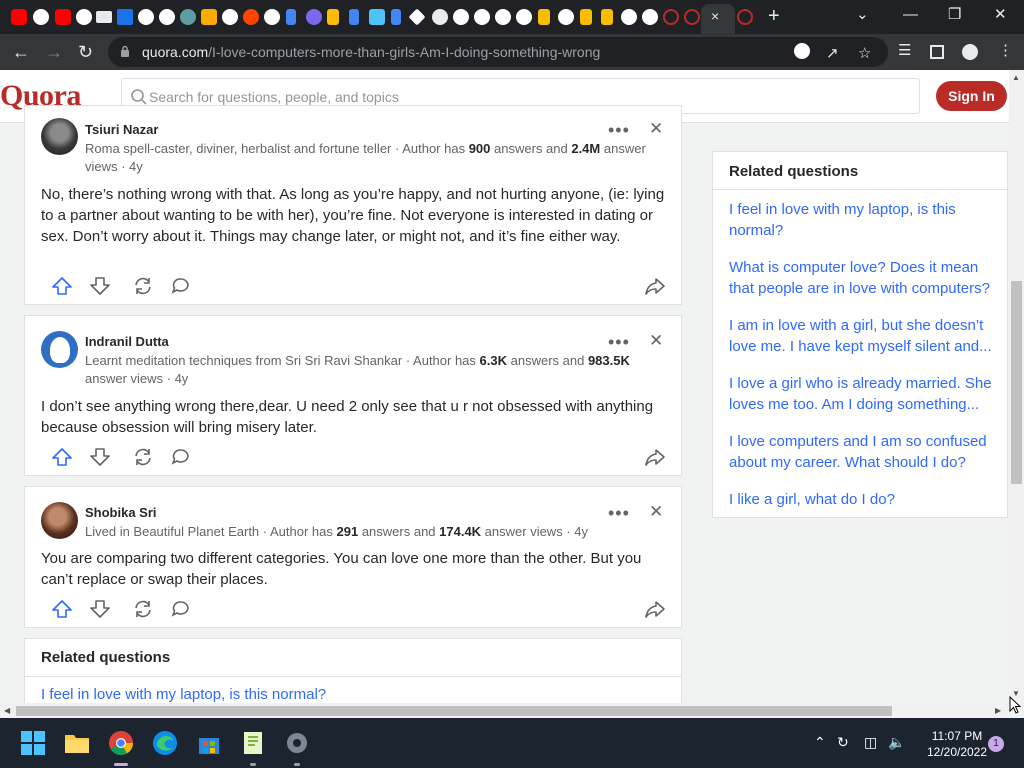 The height and width of the screenshot is (768, 1024). I want to click on close-window-icon: ✕, so click(1000, 15).